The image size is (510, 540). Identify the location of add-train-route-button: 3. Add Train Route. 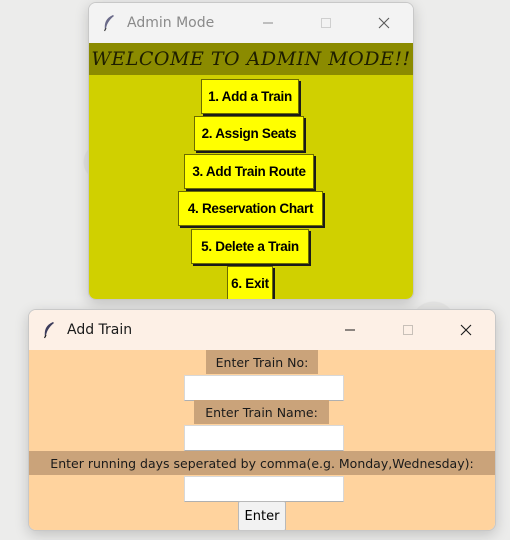
(249, 171).